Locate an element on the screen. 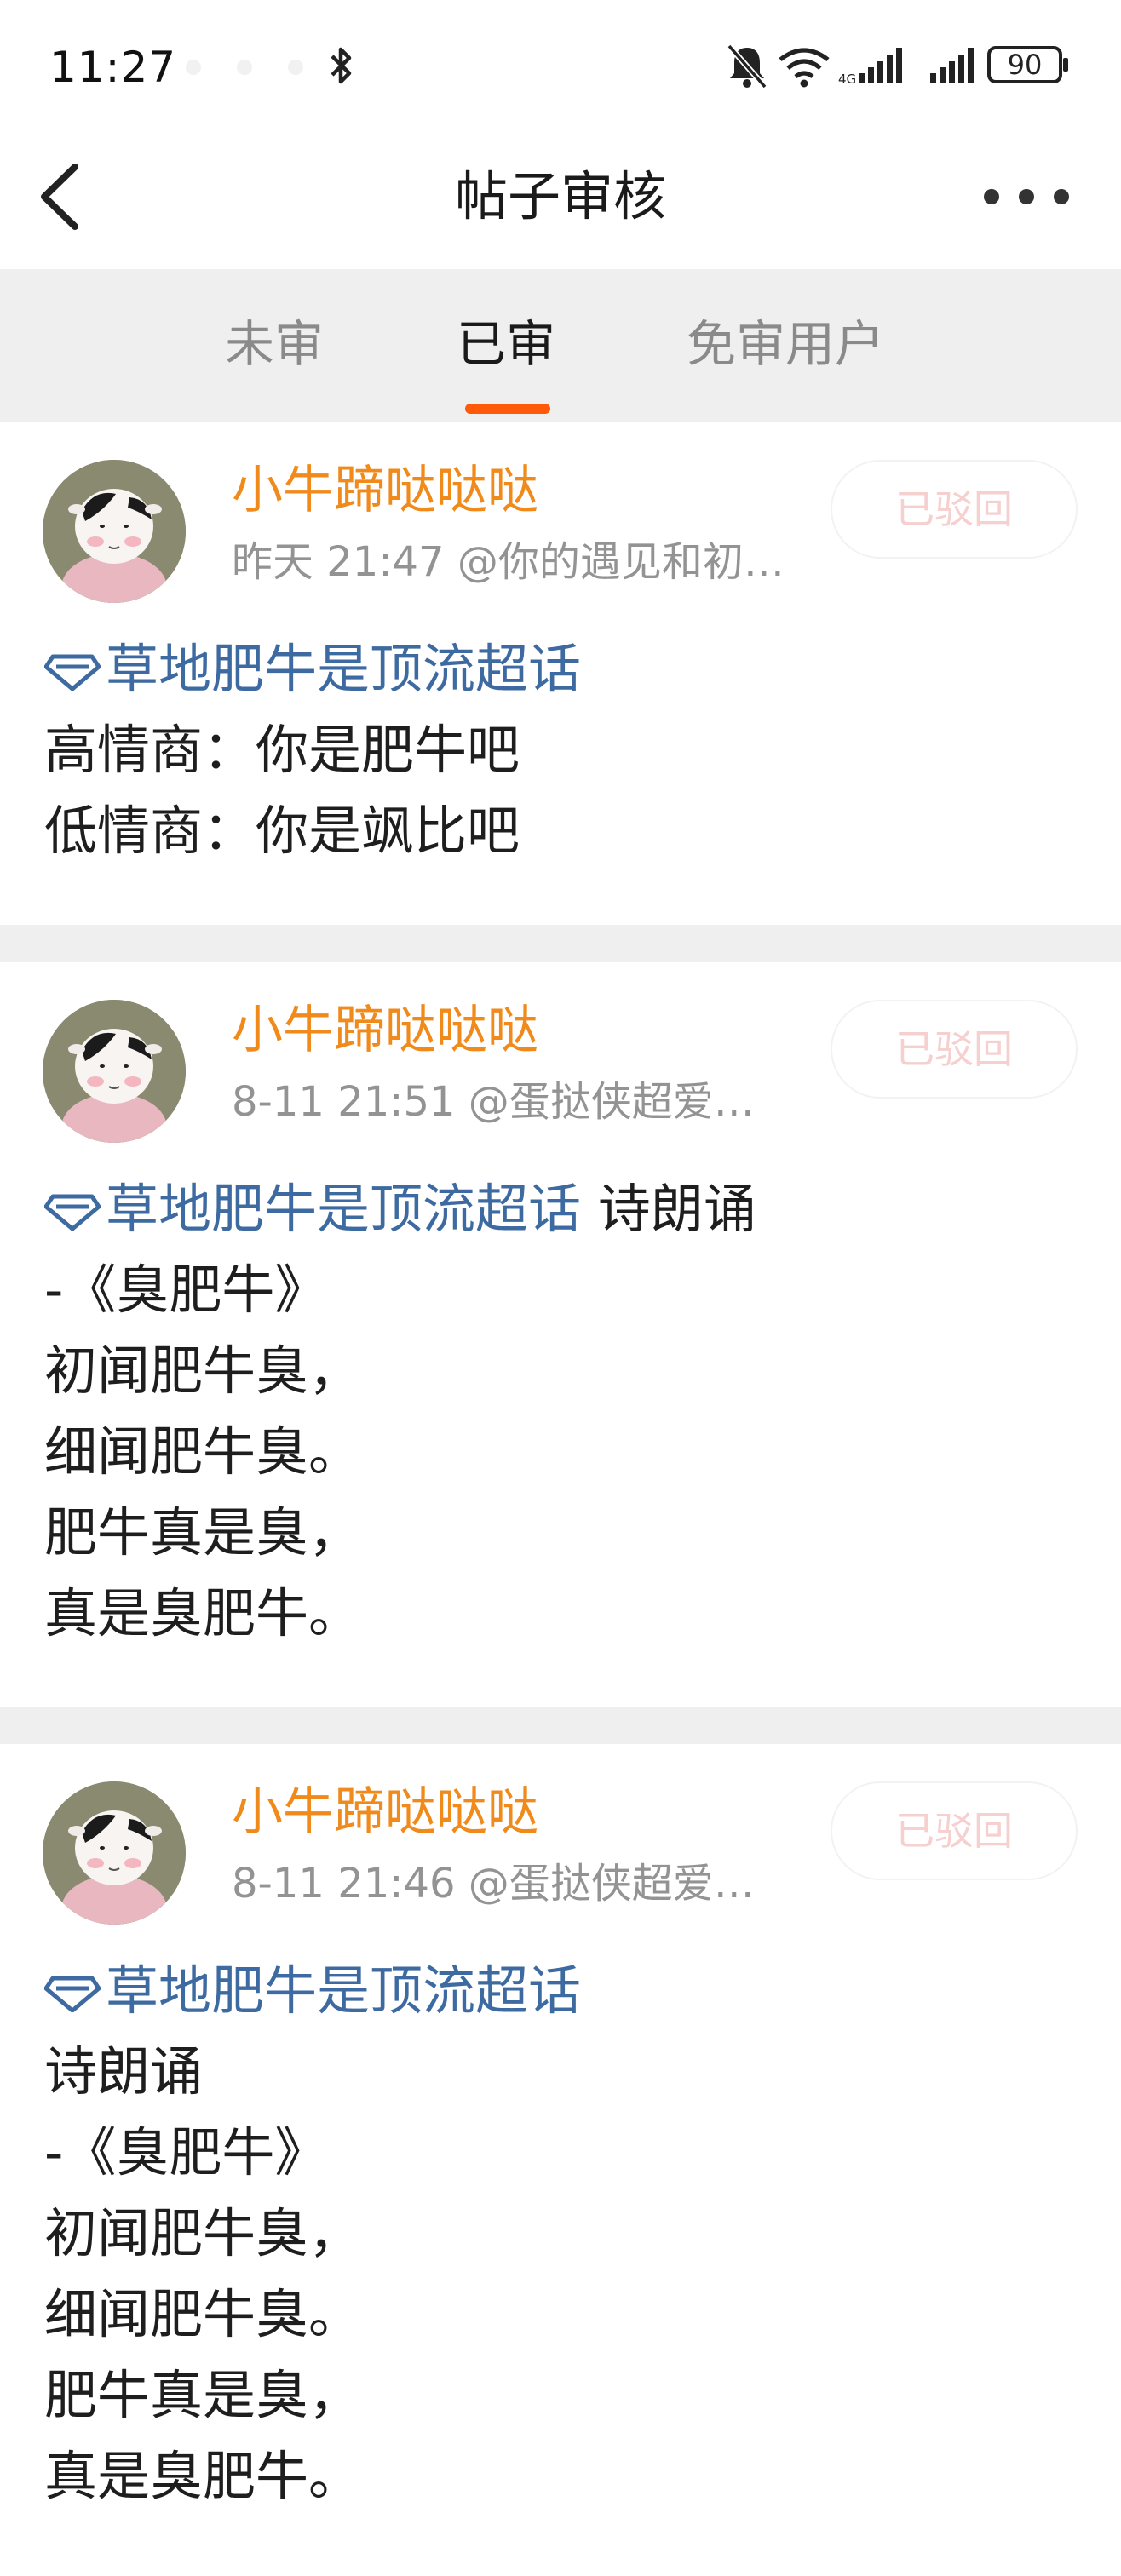 The height and width of the screenshot is (2576, 1121). tab-exempt-users: 免审用户 is located at coordinates (786, 344).